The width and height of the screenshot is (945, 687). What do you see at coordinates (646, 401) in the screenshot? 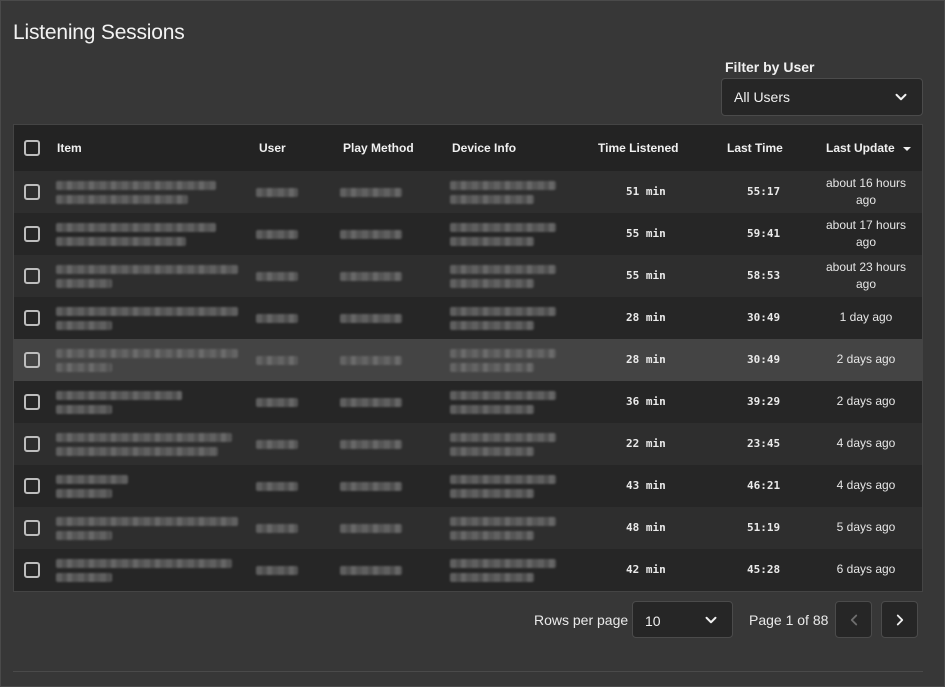
I see `time-listened-cell: 36 min` at bounding box center [646, 401].